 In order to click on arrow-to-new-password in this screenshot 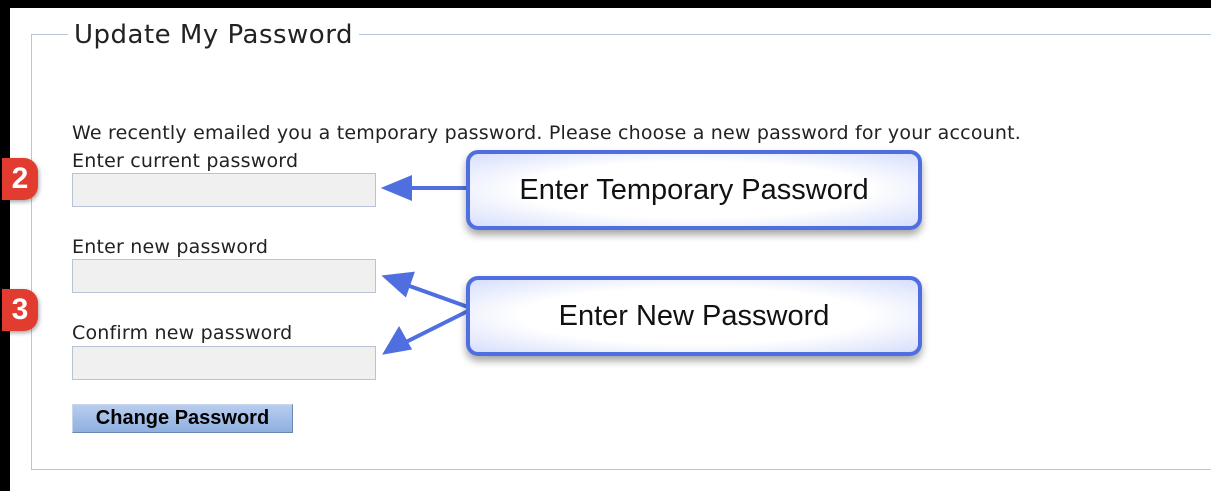, I will do `click(425, 290)`.